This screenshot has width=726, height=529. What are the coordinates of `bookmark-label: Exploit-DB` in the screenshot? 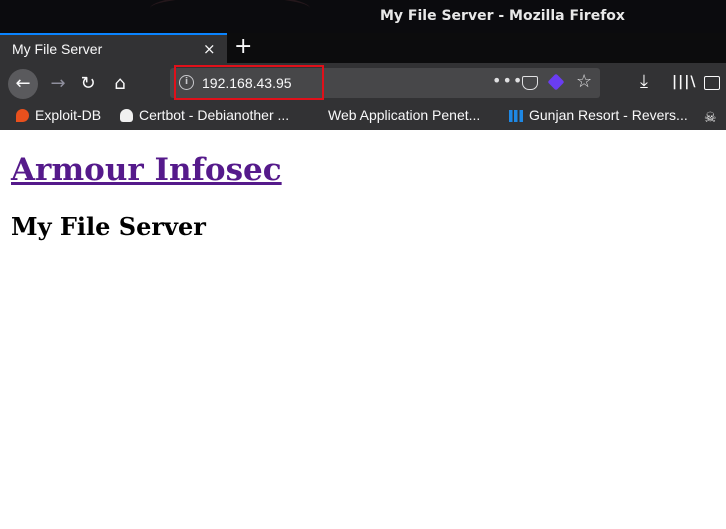 It's located at (68, 115).